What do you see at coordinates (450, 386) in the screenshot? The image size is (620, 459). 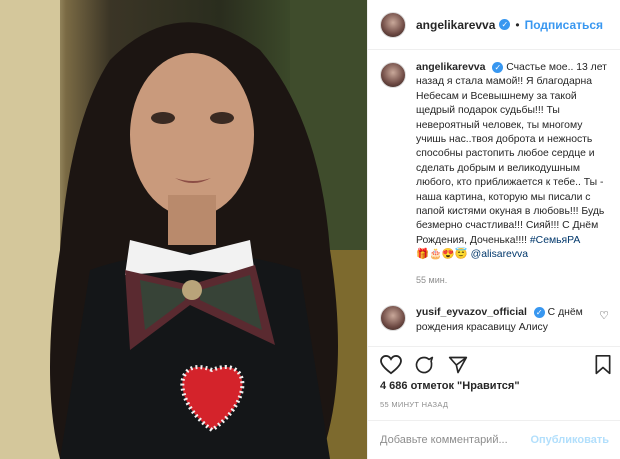 I see `likes-count: 4 686 отметок "Нравится"` at bounding box center [450, 386].